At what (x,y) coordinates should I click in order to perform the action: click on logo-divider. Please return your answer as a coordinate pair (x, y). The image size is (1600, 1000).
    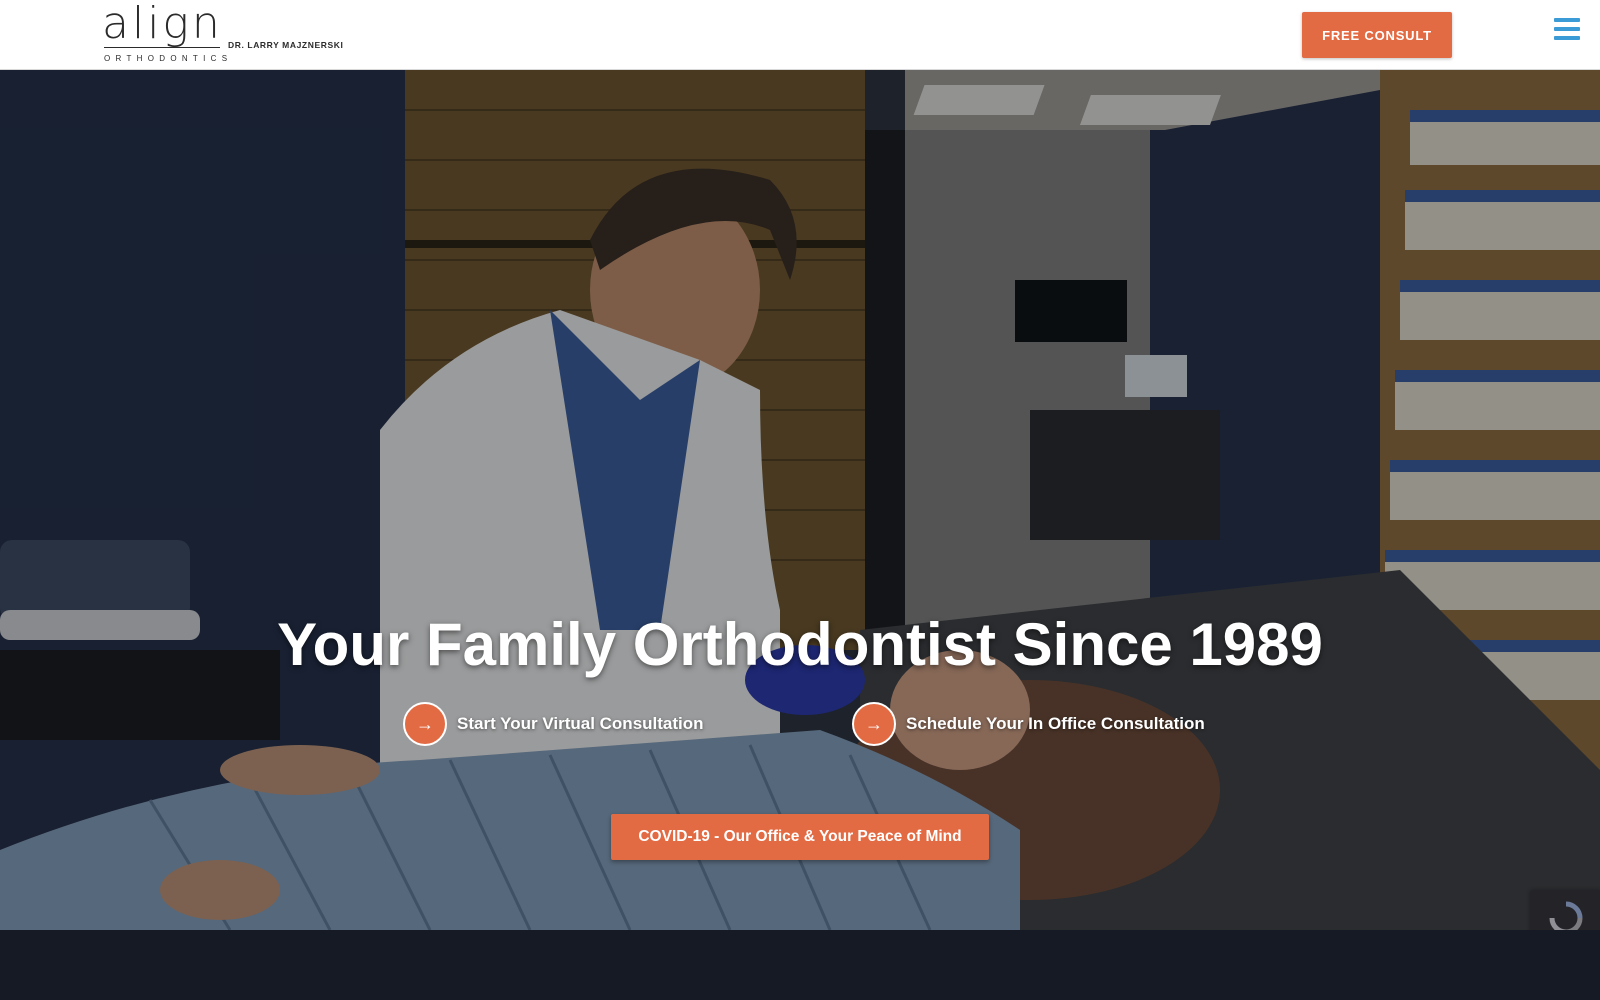
    Looking at the image, I should click on (162, 47).